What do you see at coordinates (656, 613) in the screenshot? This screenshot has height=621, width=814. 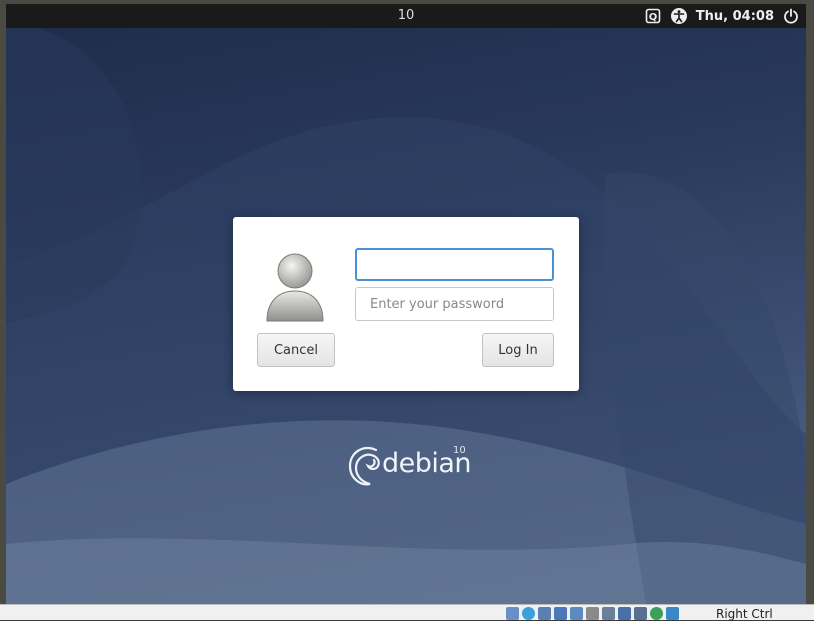 I see `mouse-integration-icon` at bounding box center [656, 613].